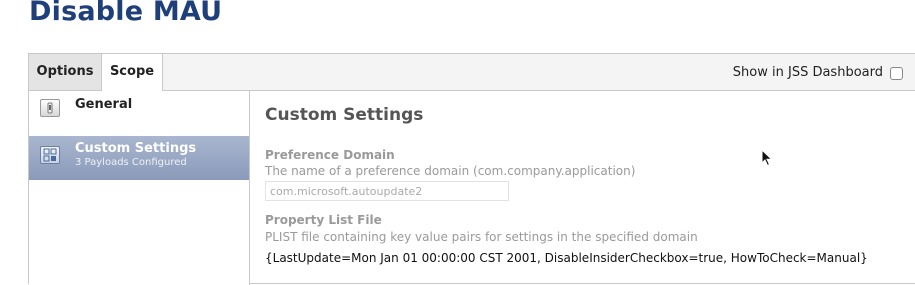  I want to click on sidebar-item-custom-settings: Custom Settings 3 Payloads Configured, so click(139, 158).